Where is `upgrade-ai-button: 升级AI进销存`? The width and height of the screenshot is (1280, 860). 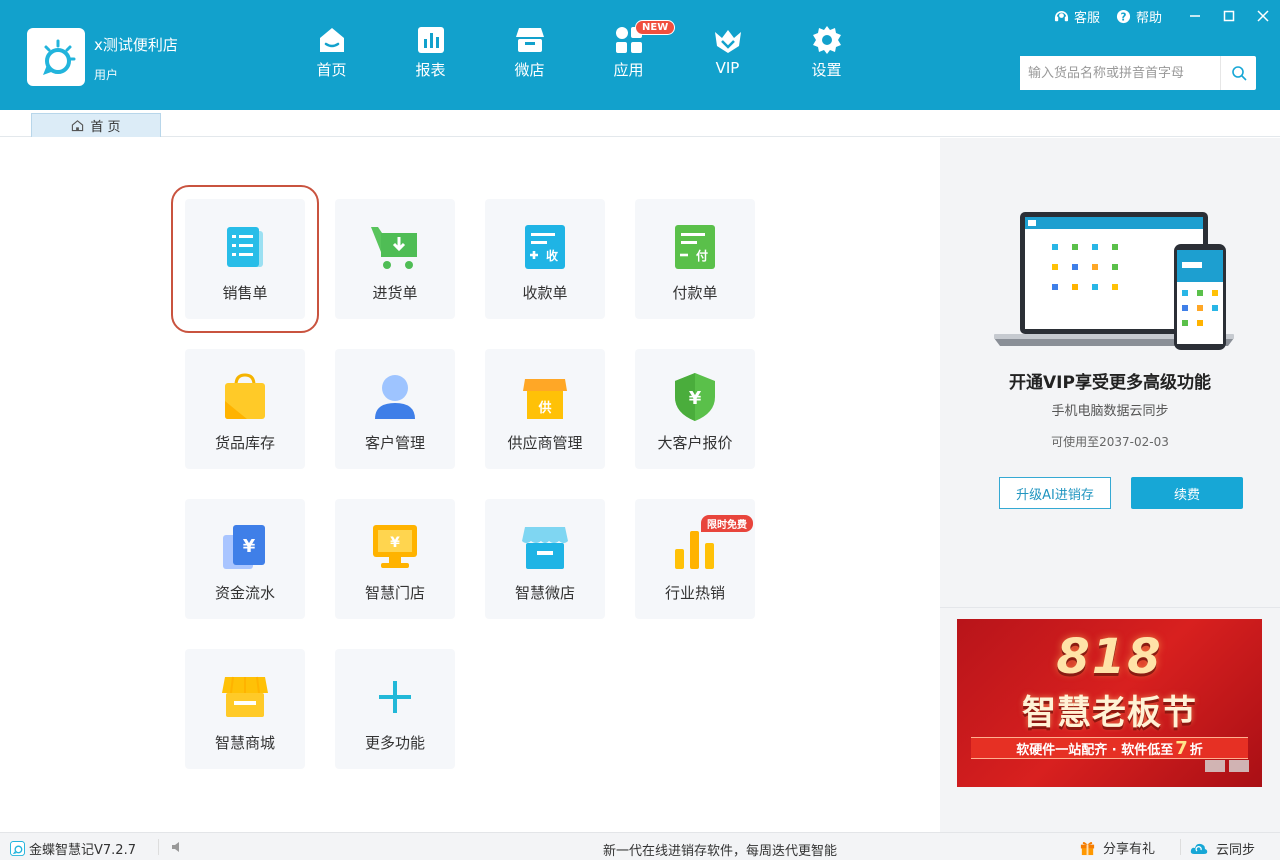
upgrade-ai-button: 升级AI进销存 is located at coordinates (1055, 493).